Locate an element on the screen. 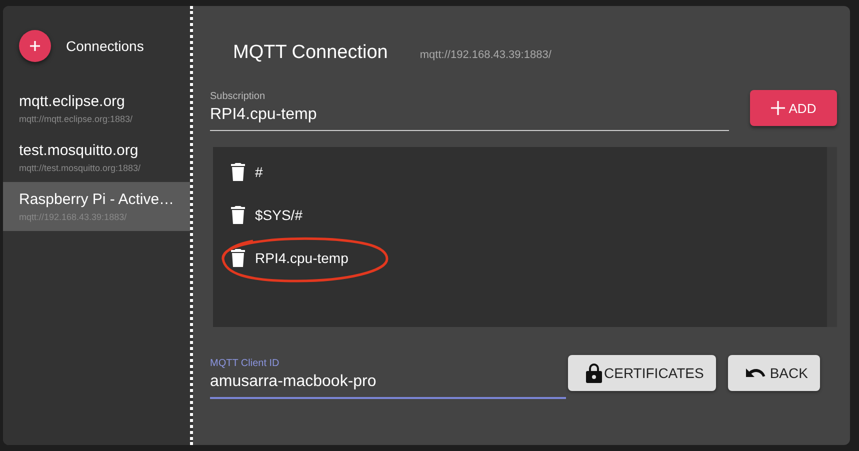 The height and width of the screenshot is (451, 859). subscription-topic: RPI4.cpu-temp is located at coordinates (301, 258).